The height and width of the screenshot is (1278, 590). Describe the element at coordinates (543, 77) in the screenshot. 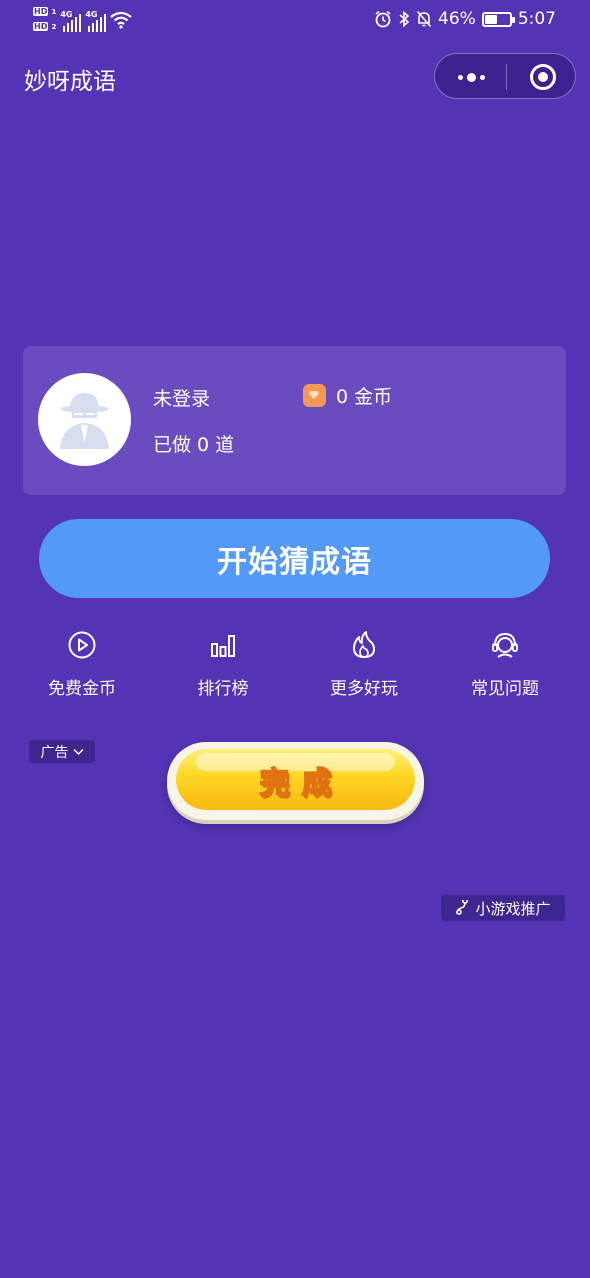

I see `close-miniprogram-button` at that location.